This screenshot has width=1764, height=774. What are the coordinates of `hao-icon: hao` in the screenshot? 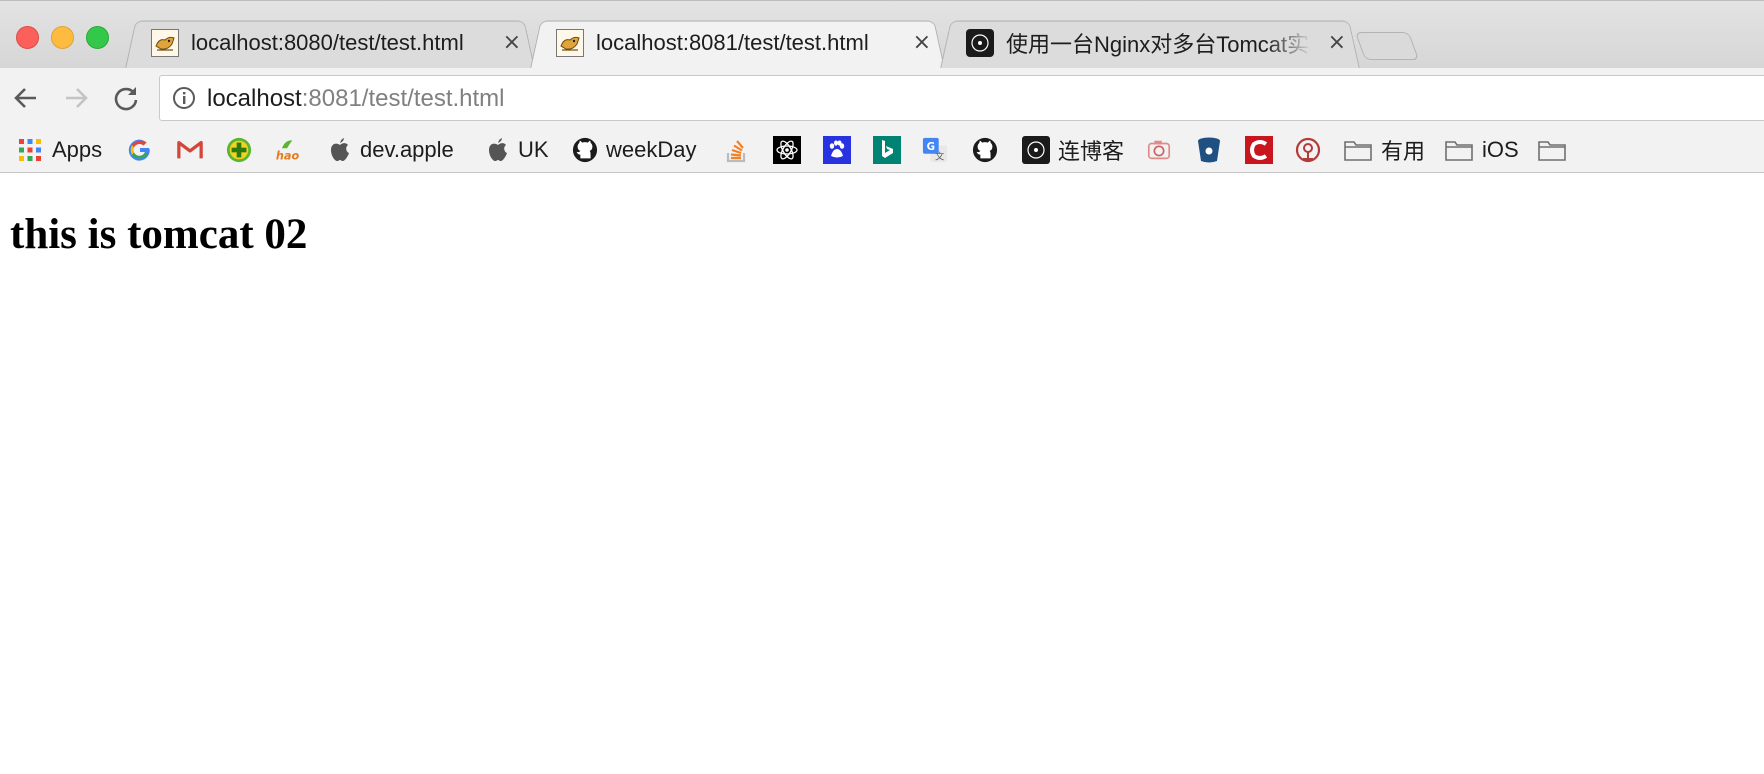 It's located at (288, 150).